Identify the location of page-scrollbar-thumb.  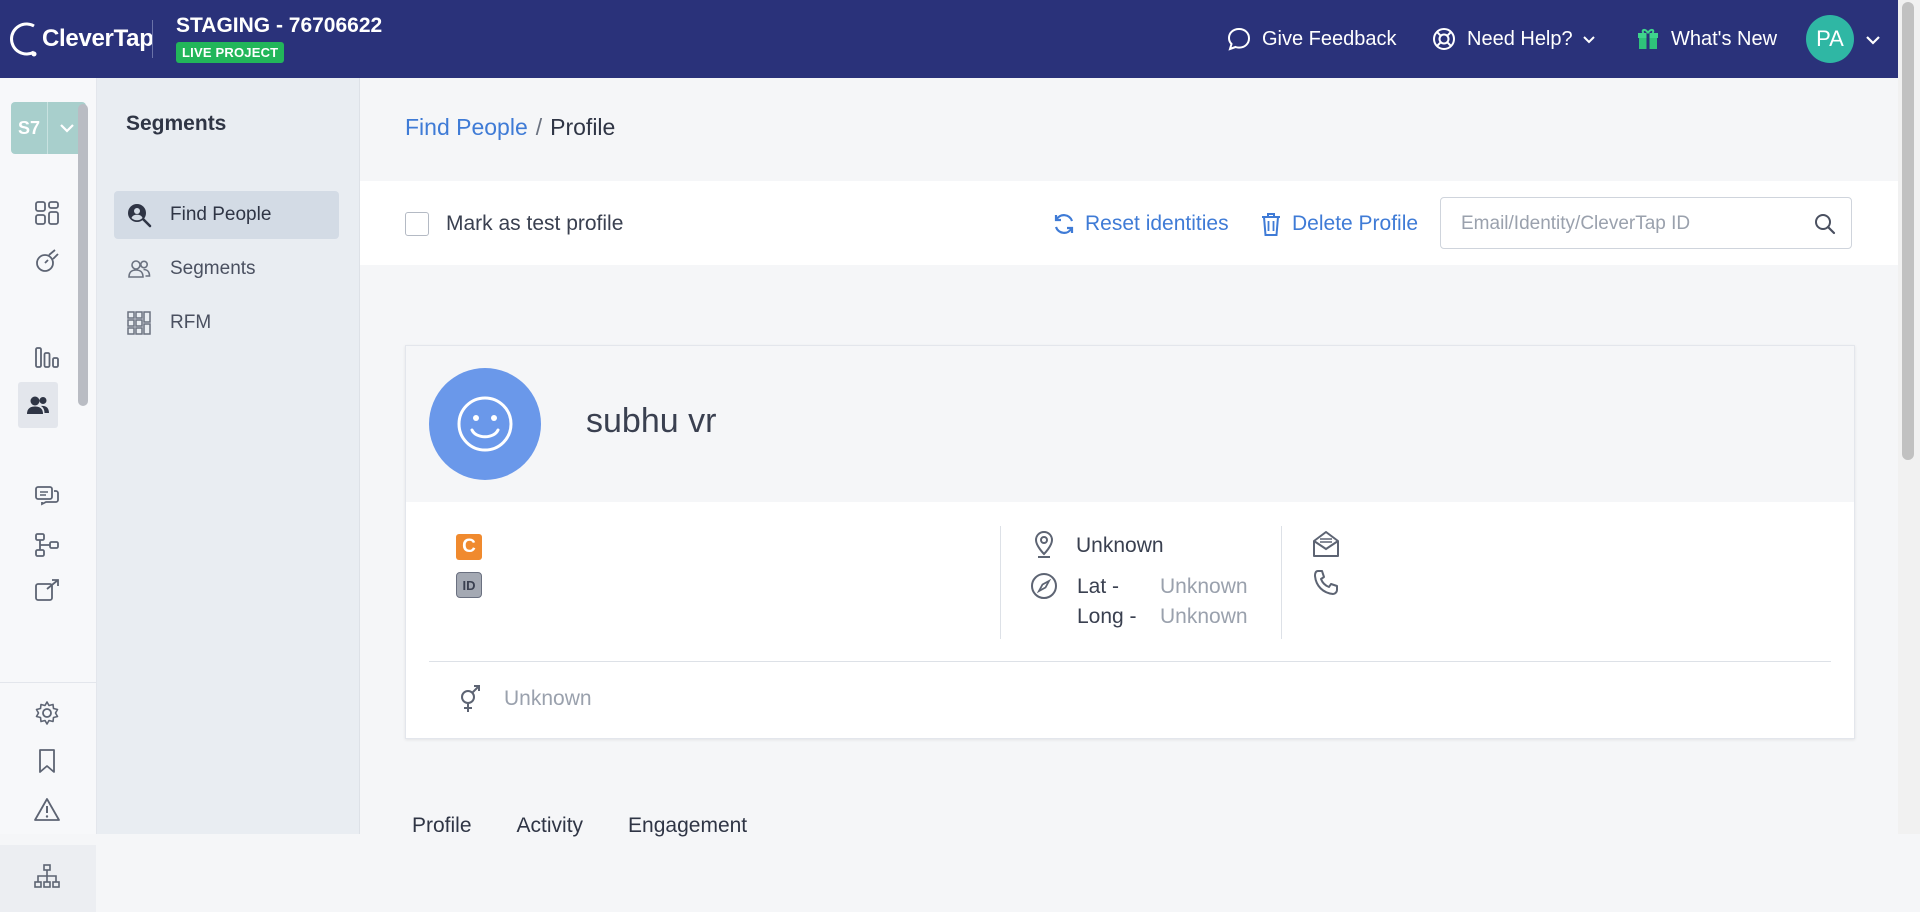
(1908, 231).